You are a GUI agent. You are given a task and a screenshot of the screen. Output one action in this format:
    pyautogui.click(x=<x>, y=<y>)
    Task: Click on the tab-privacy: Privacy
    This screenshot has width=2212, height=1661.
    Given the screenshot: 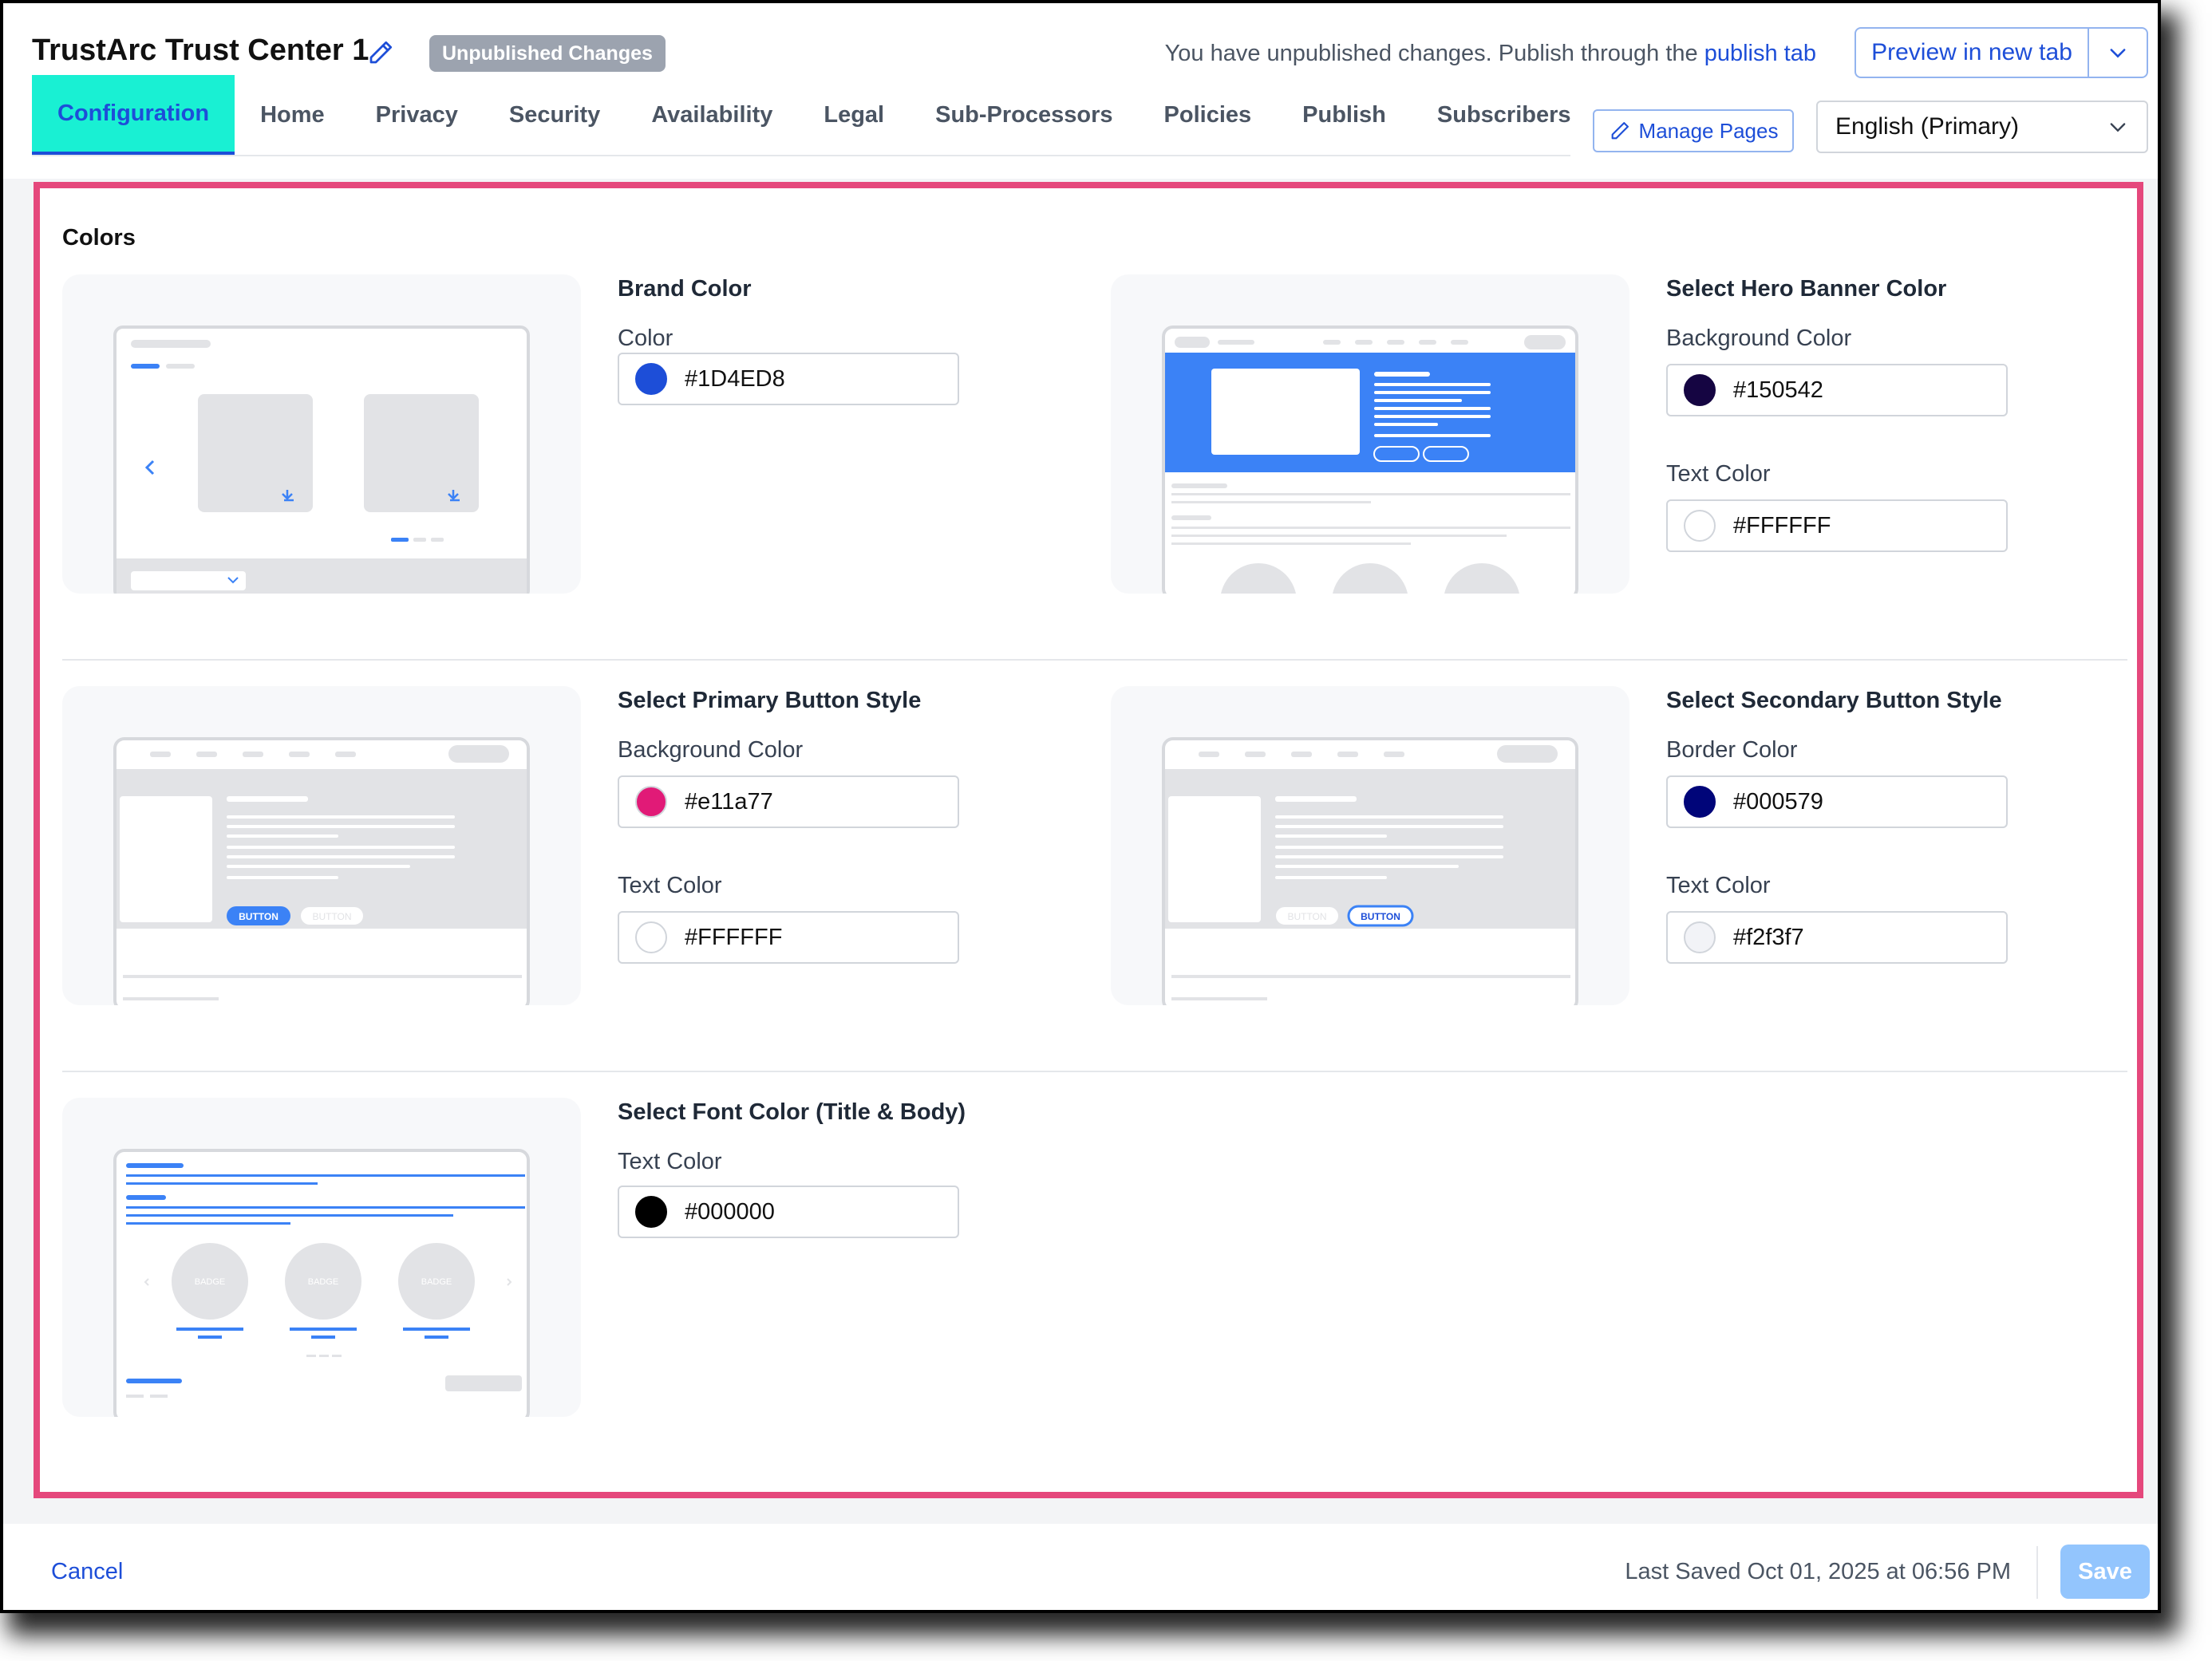 What is the action you would take?
    pyautogui.click(x=417, y=115)
    